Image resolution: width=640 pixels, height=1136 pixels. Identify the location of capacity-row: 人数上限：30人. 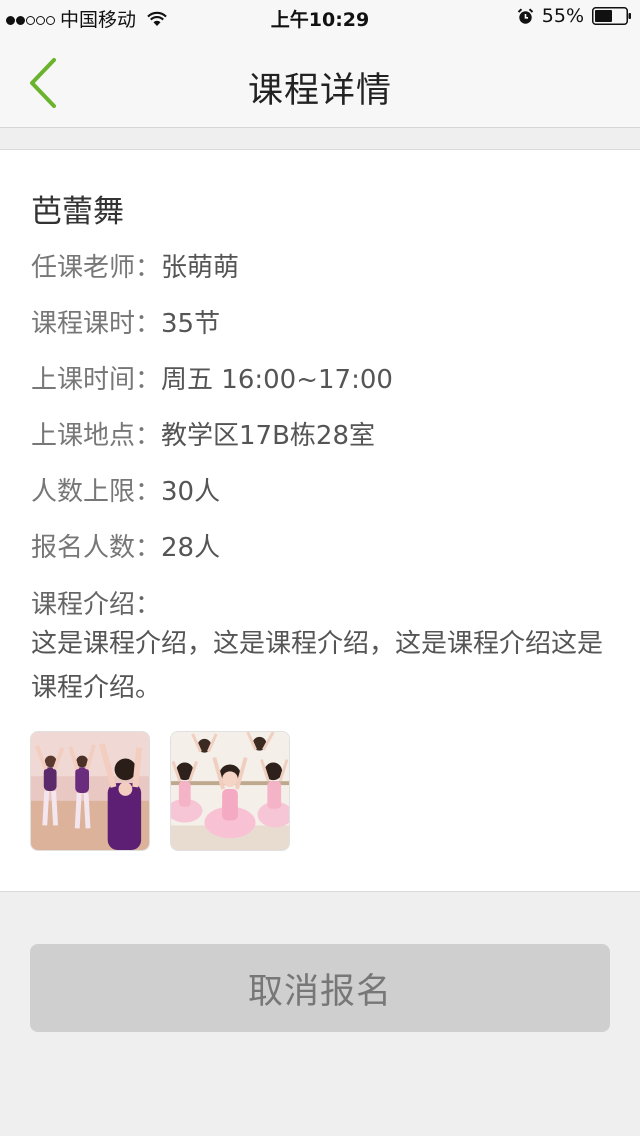
(125, 489).